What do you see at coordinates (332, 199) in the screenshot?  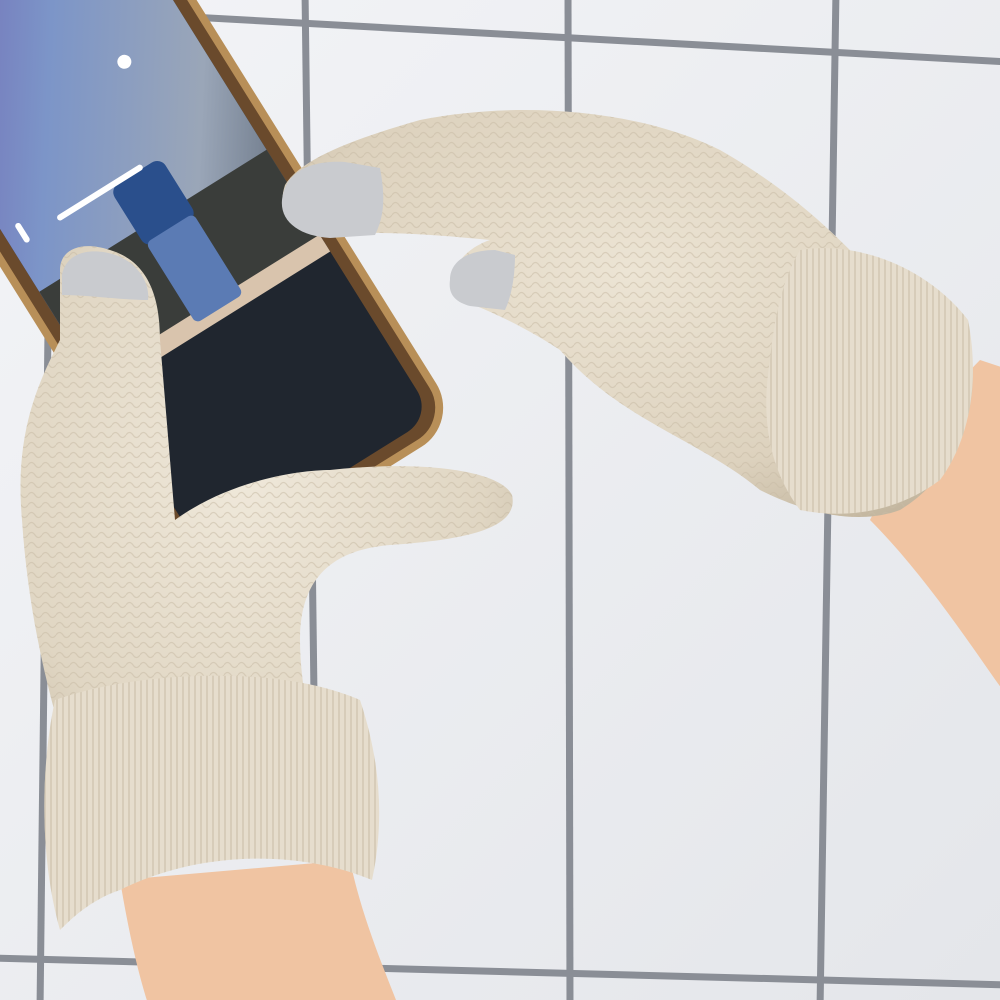 I see `right-touch-fingertip` at bounding box center [332, 199].